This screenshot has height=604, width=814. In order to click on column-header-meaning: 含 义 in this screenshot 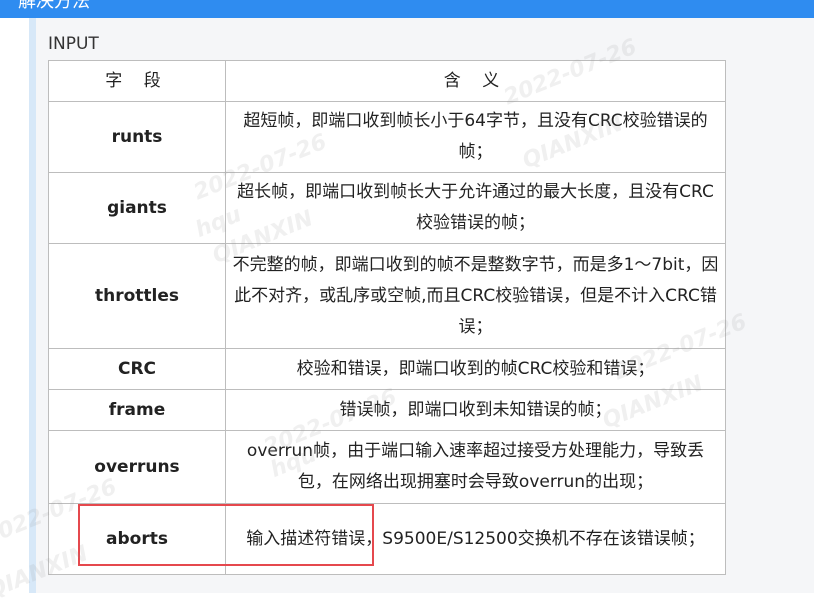, I will do `click(475, 81)`.